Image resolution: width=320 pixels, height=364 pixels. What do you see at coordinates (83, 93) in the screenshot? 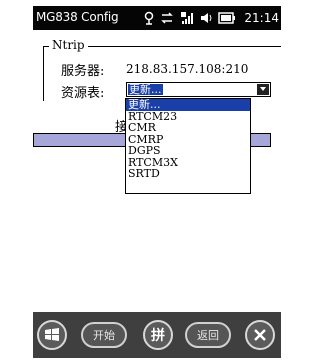
I see `source-label: 资源表:` at bounding box center [83, 93].